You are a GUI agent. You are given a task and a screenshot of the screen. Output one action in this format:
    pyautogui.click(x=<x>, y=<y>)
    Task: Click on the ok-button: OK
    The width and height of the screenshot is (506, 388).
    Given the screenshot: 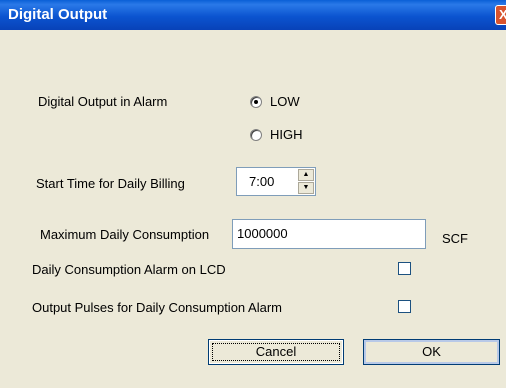 What is the action you would take?
    pyautogui.click(x=431, y=352)
    